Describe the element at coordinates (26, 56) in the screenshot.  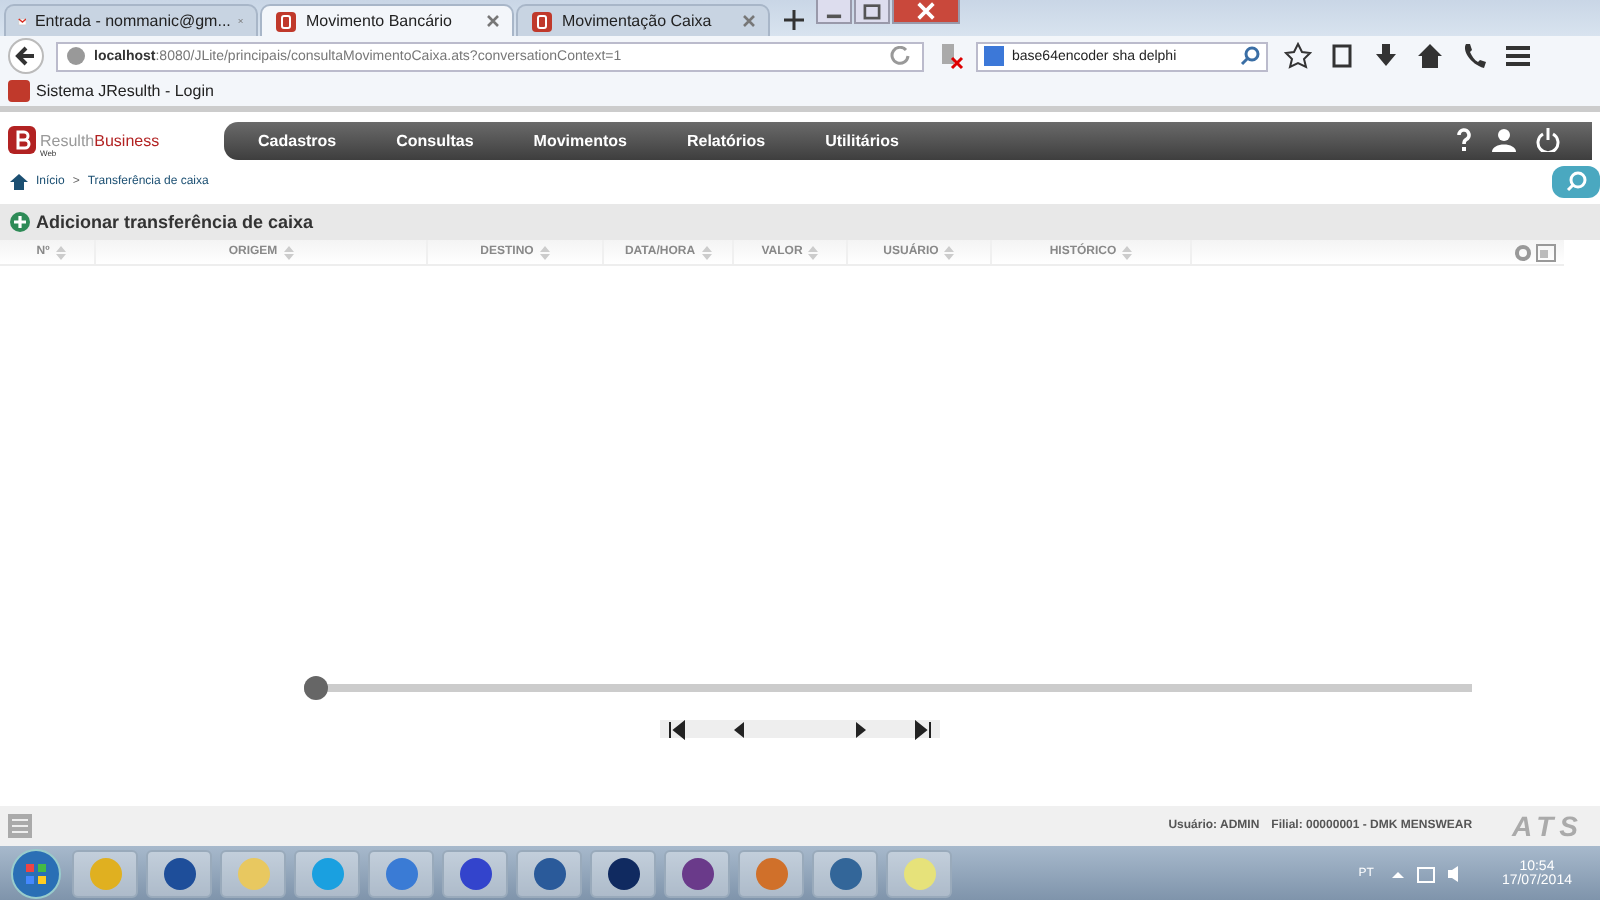
I see `back-icon` at that location.